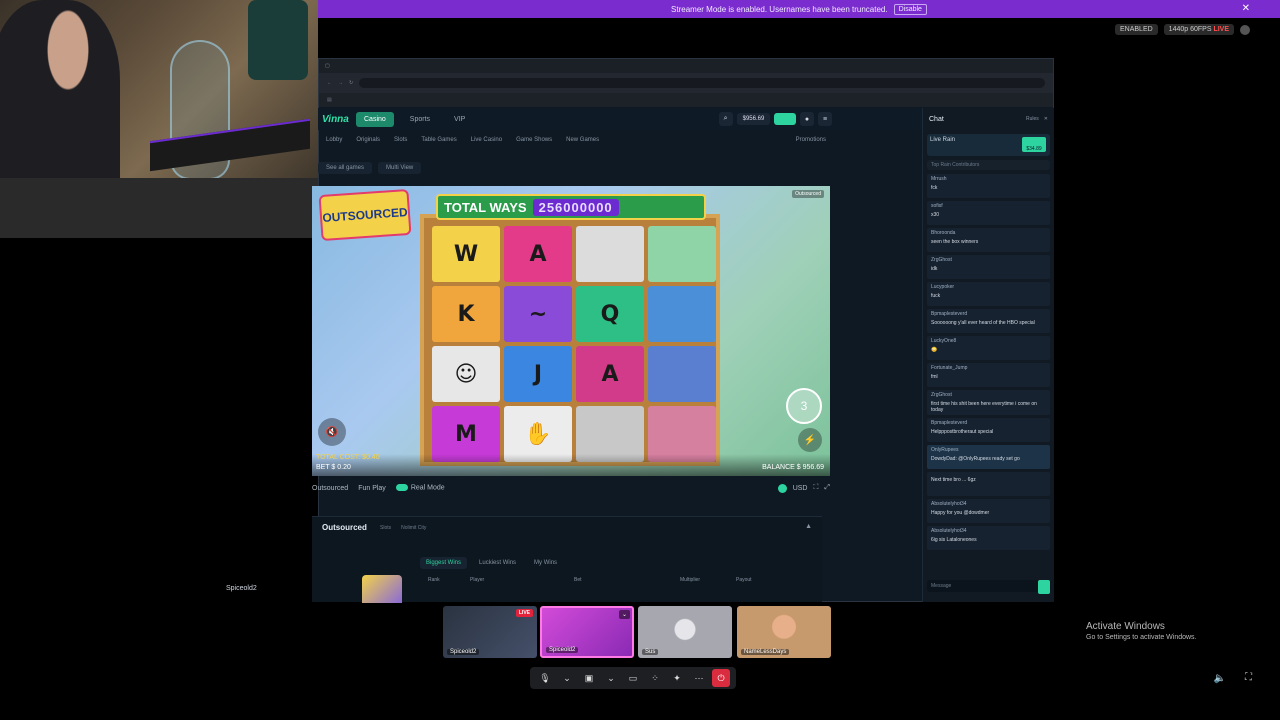 Image resolution: width=1280 pixels, height=720 pixels. What do you see at coordinates (490, 632) in the screenshot?
I see `participant-tile: LIVE Spiceold2` at bounding box center [490, 632].